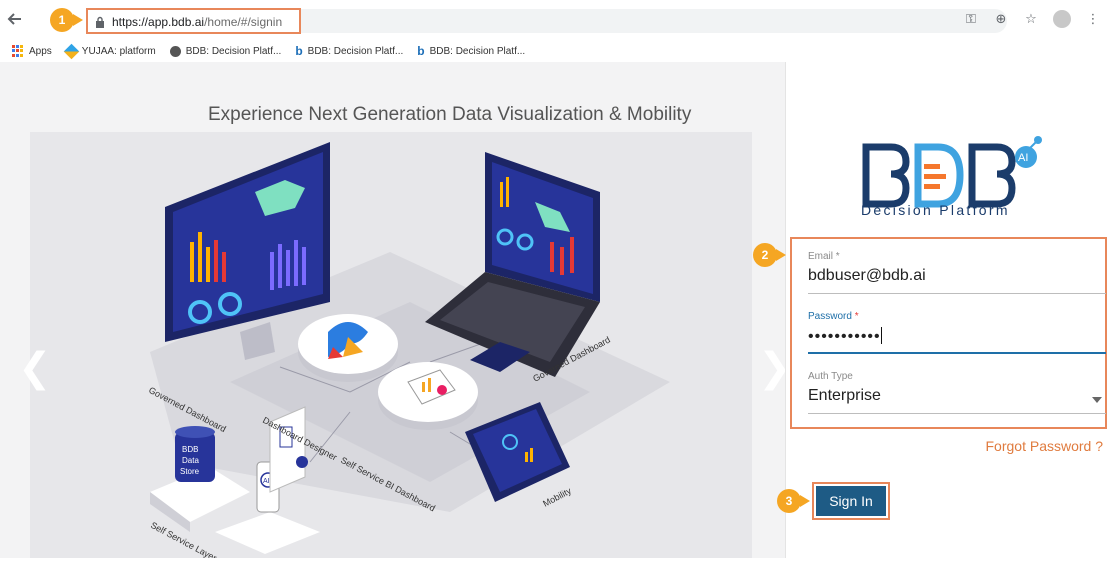 The height and width of the screenshot is (563, 1107). What do you see at coordinates (109, 51) in the screenshot?
I see `bookmark-yujaa: YUJAA: platform` at bounding box center [109, 51].